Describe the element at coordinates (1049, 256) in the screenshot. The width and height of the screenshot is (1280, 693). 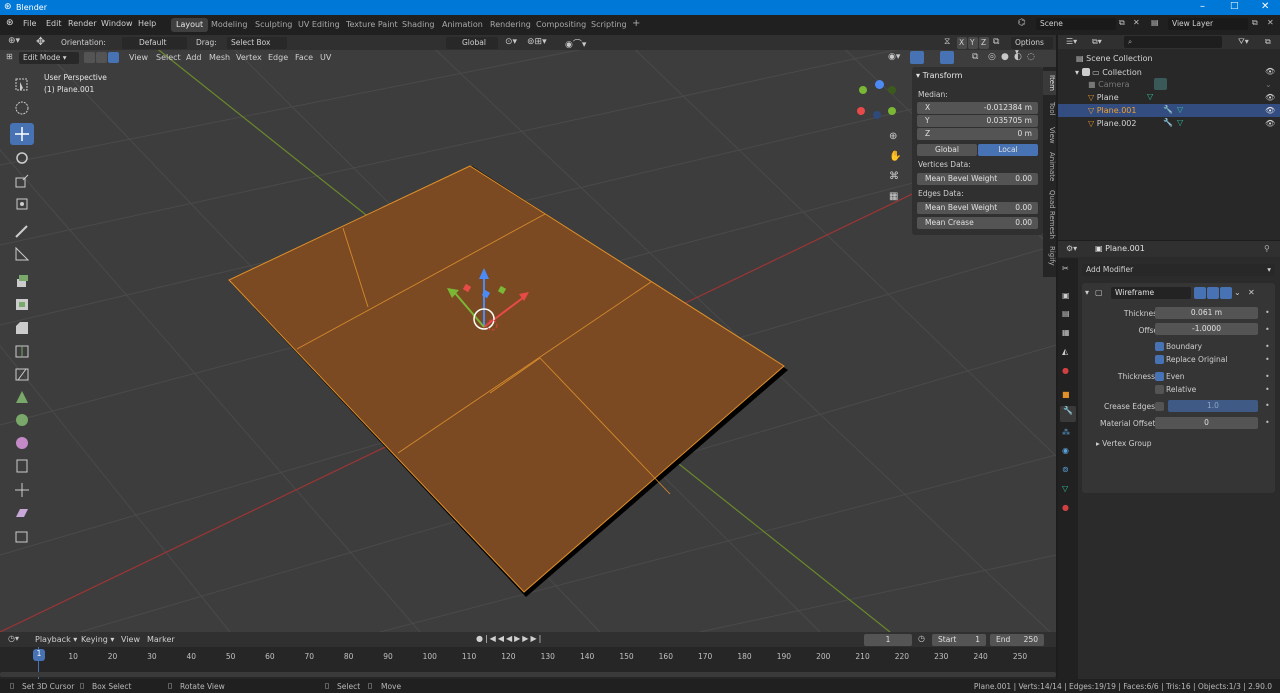
I see `tab-rigify: Rigify` at that location.